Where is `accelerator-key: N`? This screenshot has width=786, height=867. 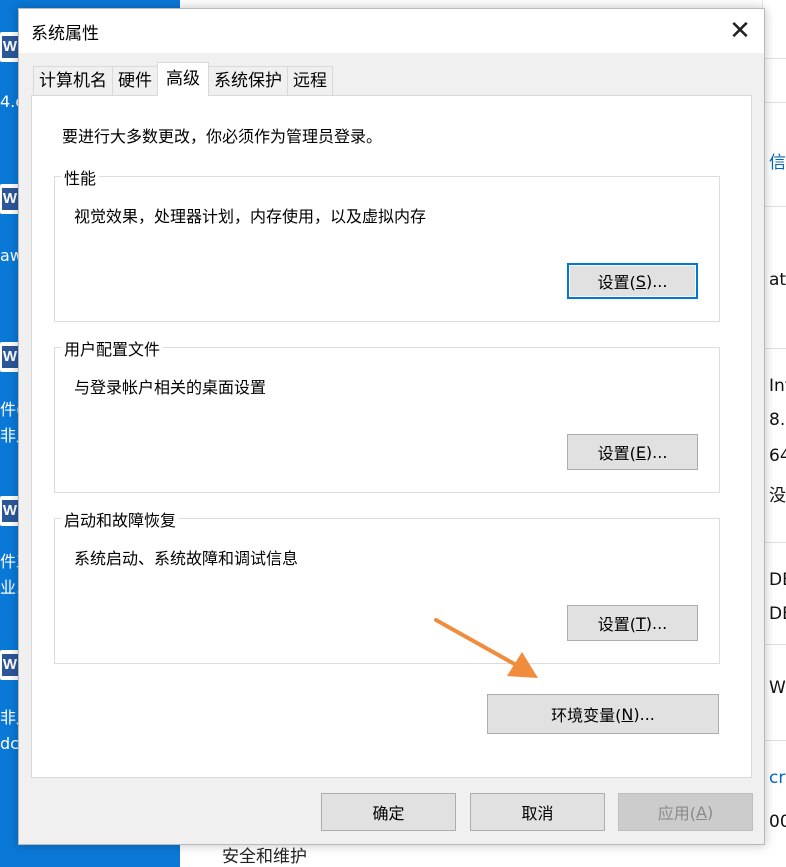 accelerator-key: N is located at coordinates (627, 714).